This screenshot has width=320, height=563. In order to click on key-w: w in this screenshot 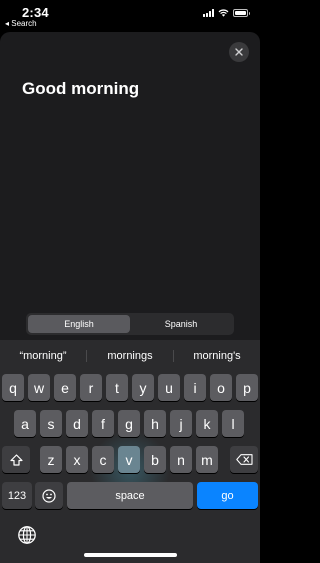, I will do `click(39, 387)`.